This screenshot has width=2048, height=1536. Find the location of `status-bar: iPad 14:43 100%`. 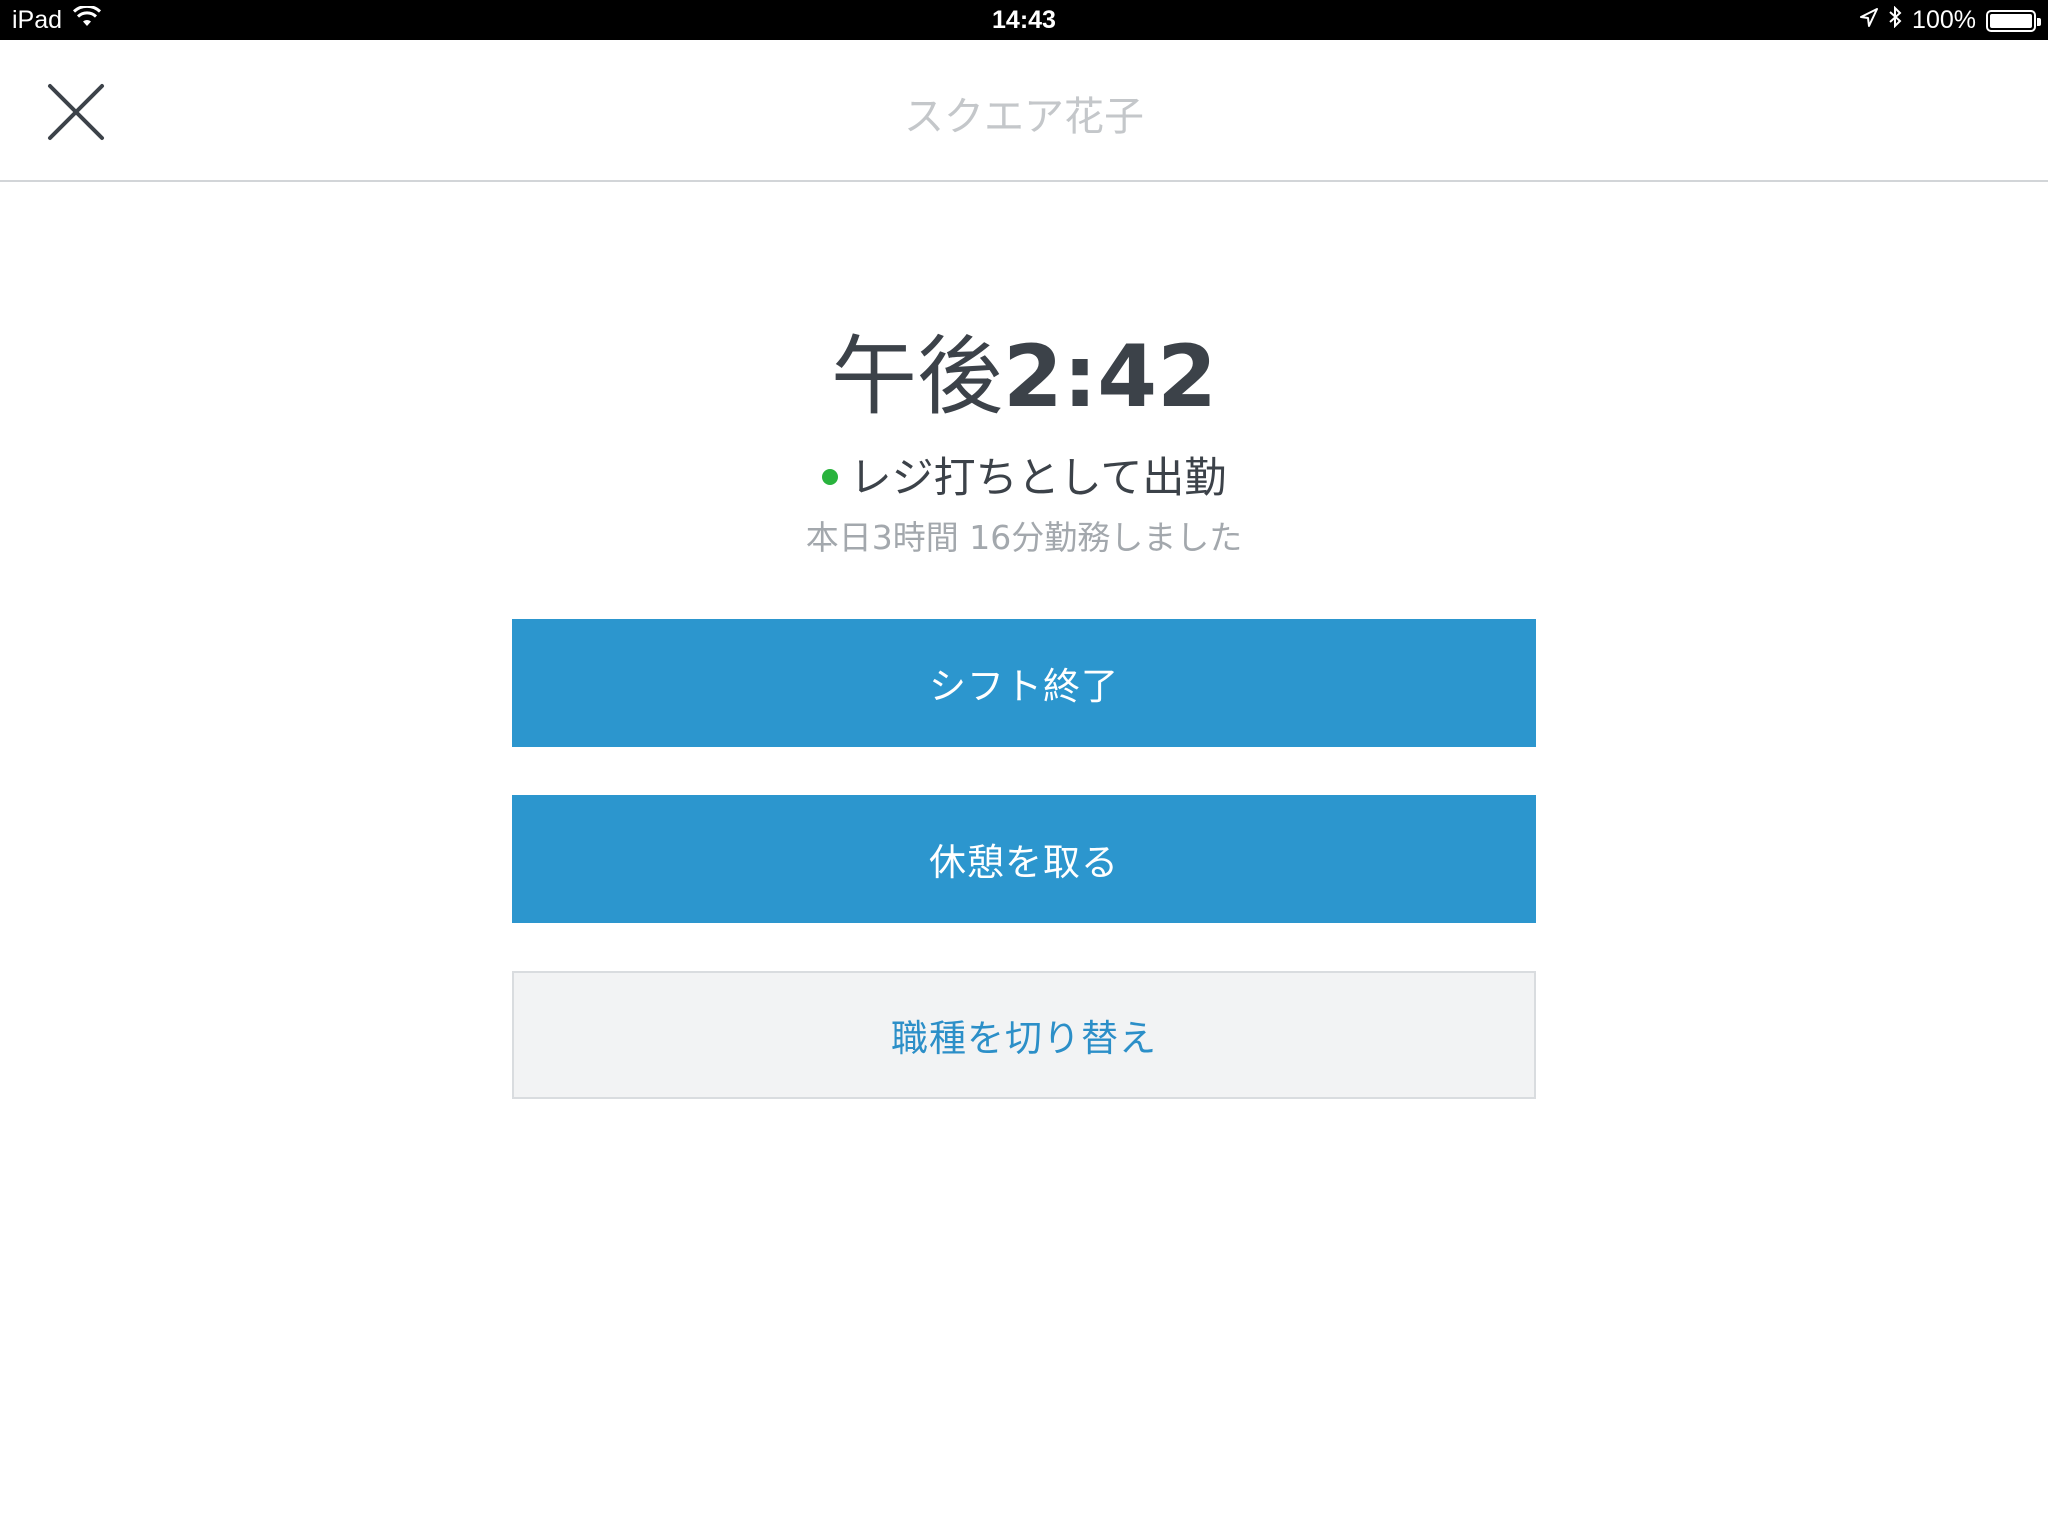

status-bar: iPad 14:43 100% is located at coordinates (1024, 20).